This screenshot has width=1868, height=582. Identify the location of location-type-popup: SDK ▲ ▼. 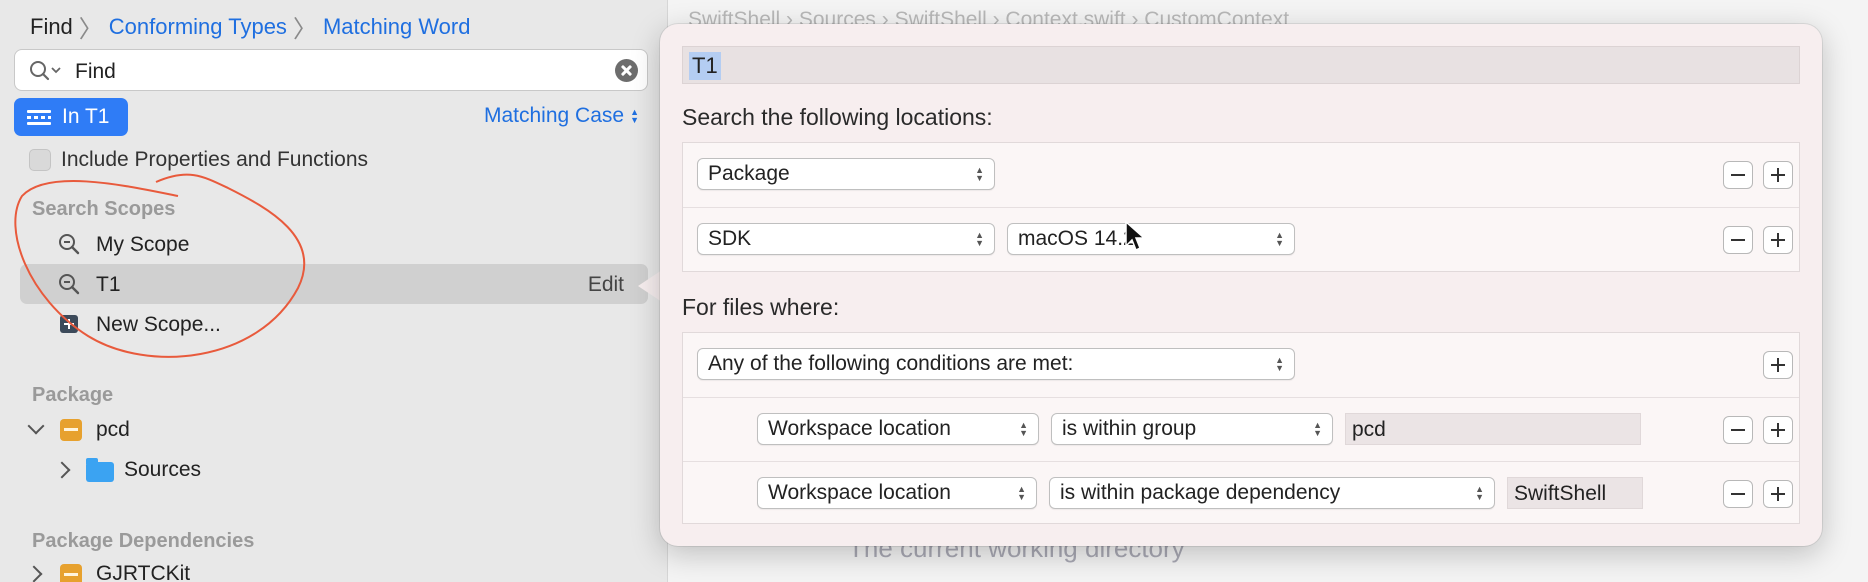
(846, 239).